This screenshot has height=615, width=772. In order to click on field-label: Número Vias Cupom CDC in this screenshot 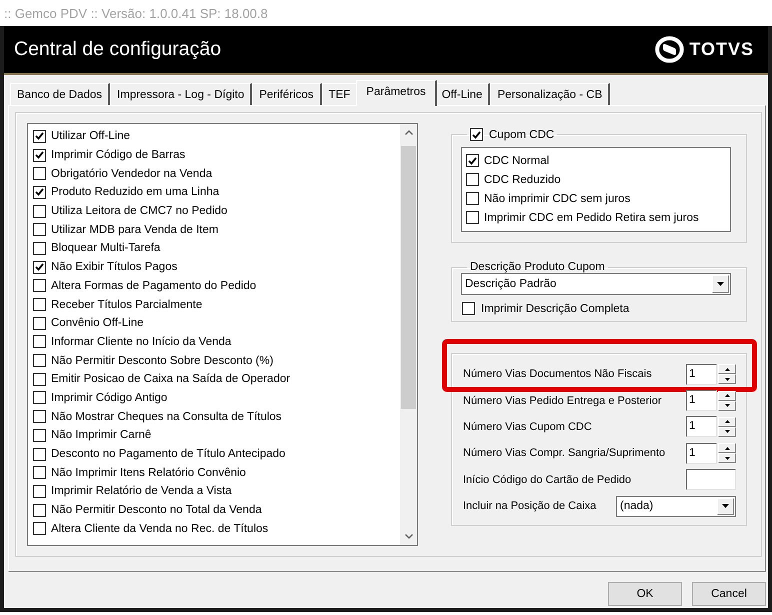, I will do `click(527, 426)`.